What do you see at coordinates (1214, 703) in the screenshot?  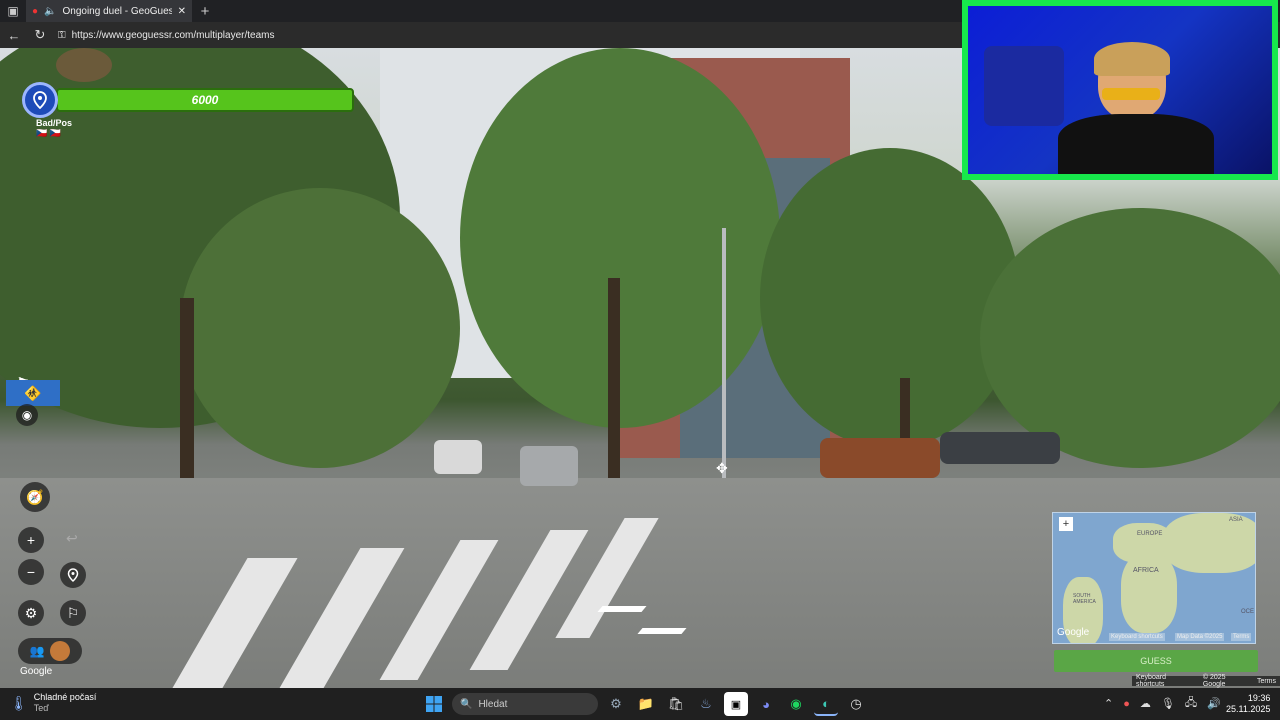 I see `volume-icon: 🔊` at bounding box center [1214, 703].